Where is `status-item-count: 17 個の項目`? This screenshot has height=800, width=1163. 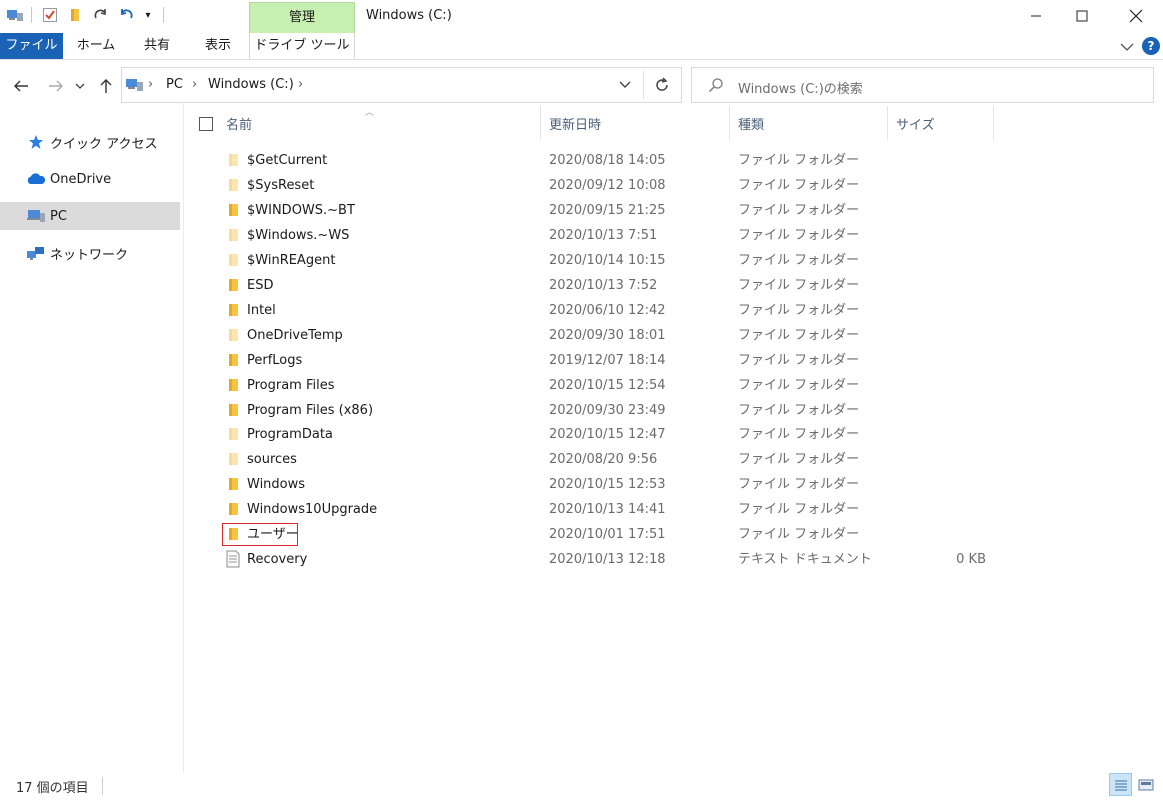 status-item-count: 17 個の項目 is located at coordinates (52, 788).